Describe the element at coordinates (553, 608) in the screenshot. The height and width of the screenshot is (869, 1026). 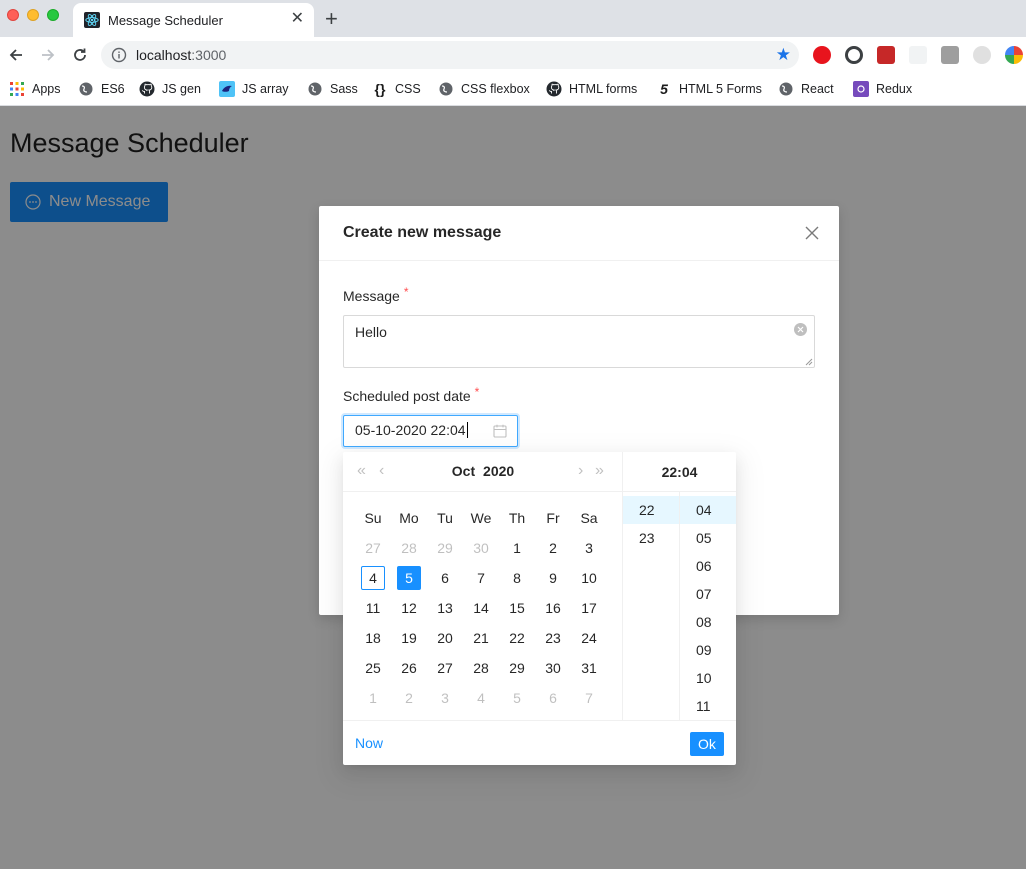
I see `calendar-day: 16` at that location.